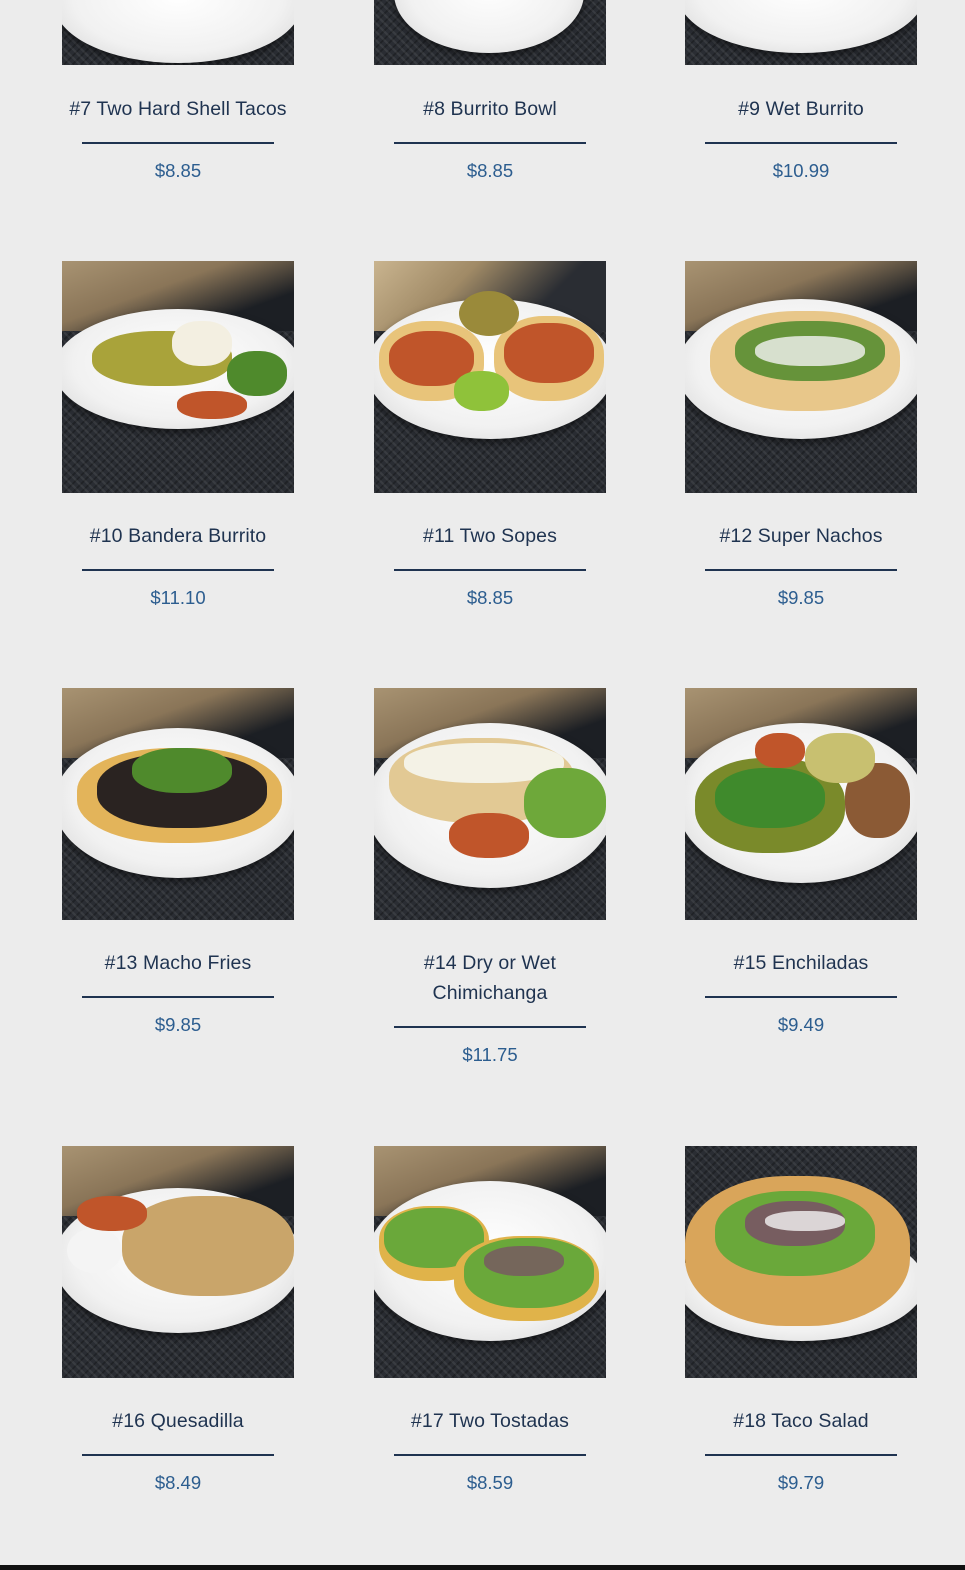 The height and width of the screenshot is (1570, 965). I want to click on menu-item-name: #17 Two Tostadas, so click(490, 1421).